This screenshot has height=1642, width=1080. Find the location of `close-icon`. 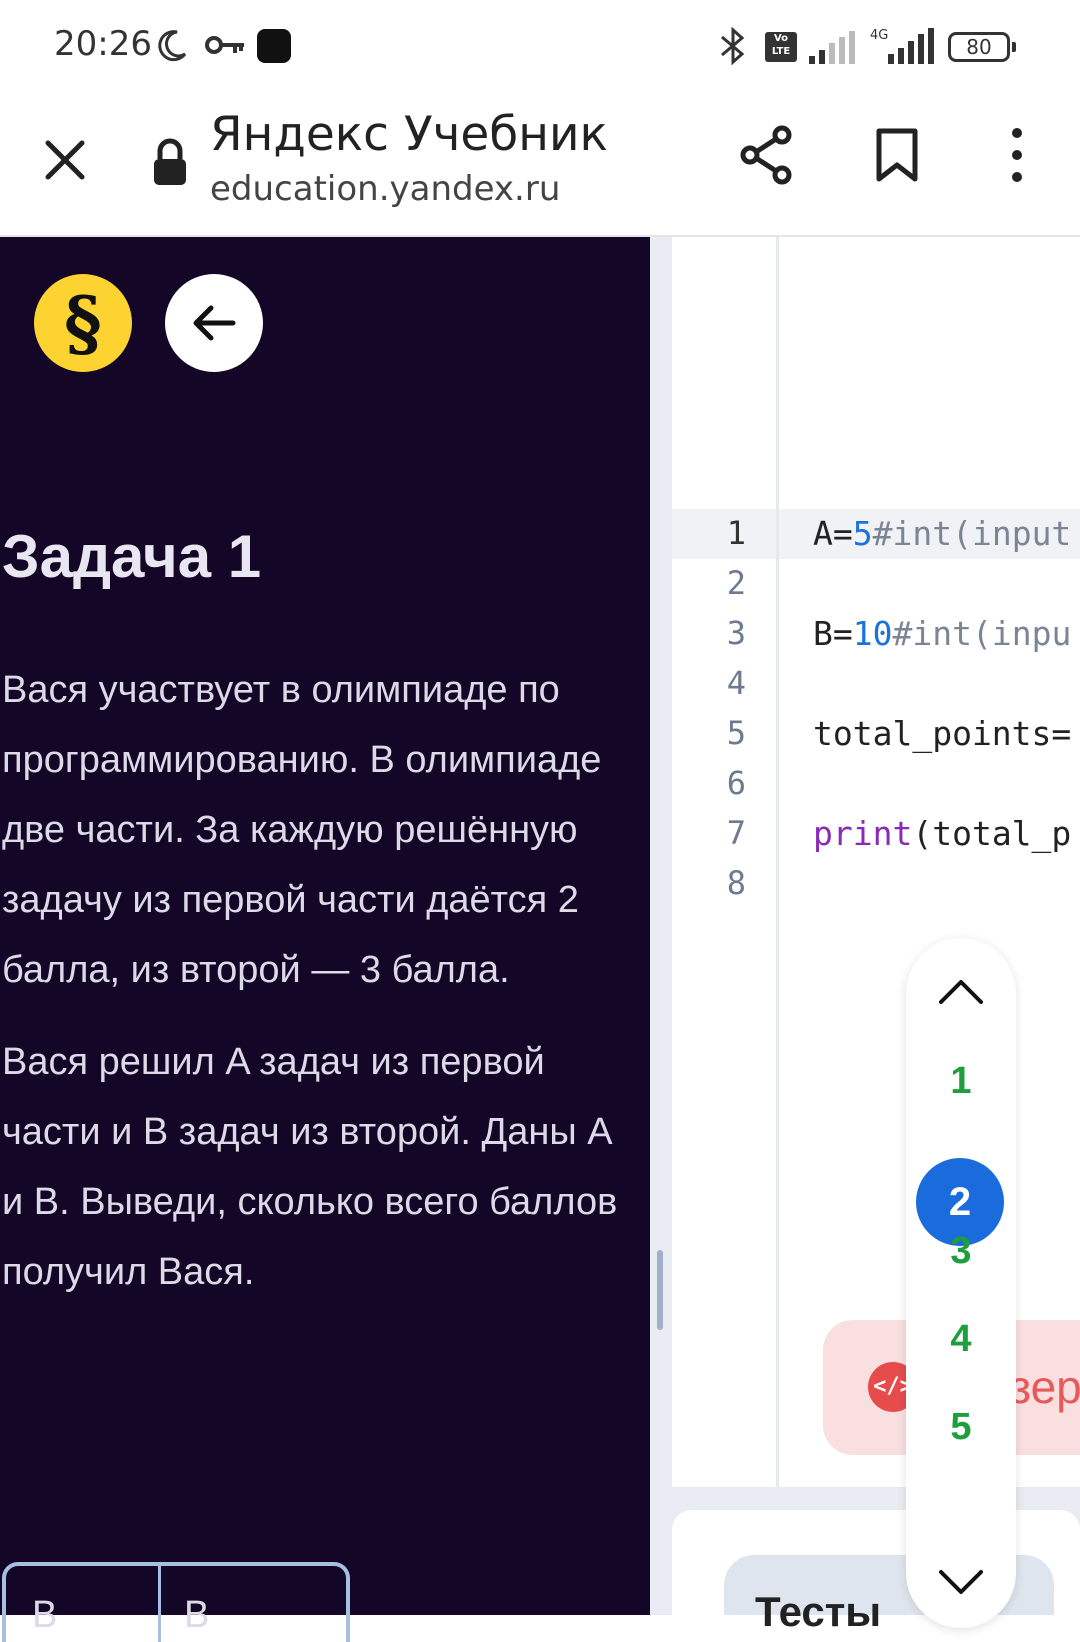

close-icon is located at coordinates (65, 160).